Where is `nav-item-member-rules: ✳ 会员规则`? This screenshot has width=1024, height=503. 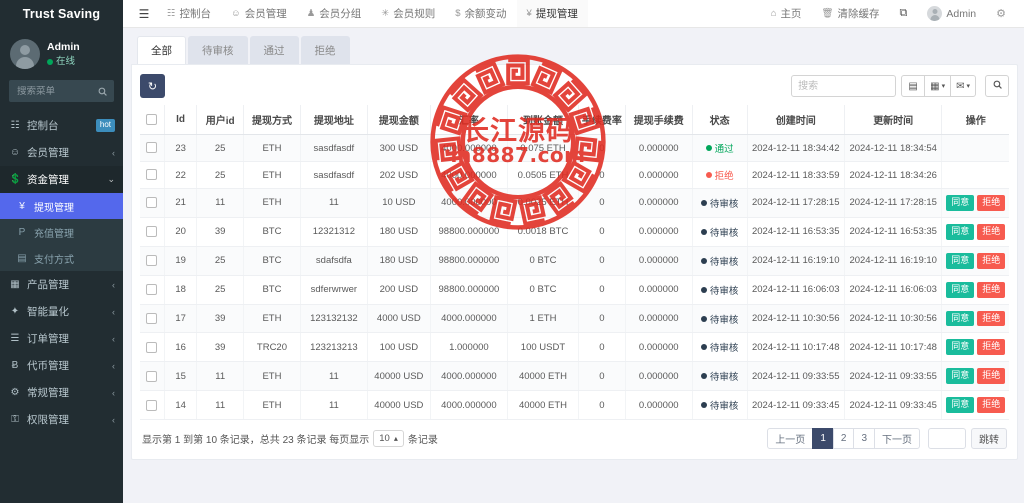 nav-item-member-rules: ✳ 会员规则 is located at coordinates (408, 13).